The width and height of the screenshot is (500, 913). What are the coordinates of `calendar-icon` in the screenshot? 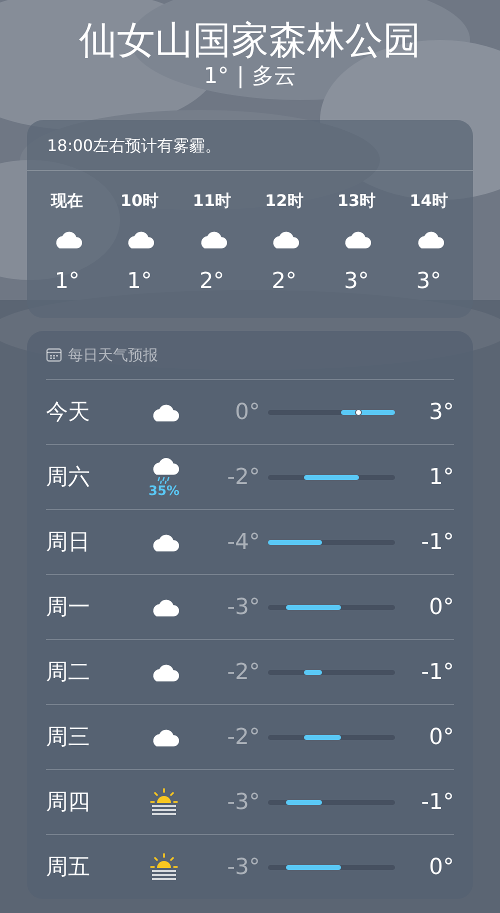 It's located at (54, 355).